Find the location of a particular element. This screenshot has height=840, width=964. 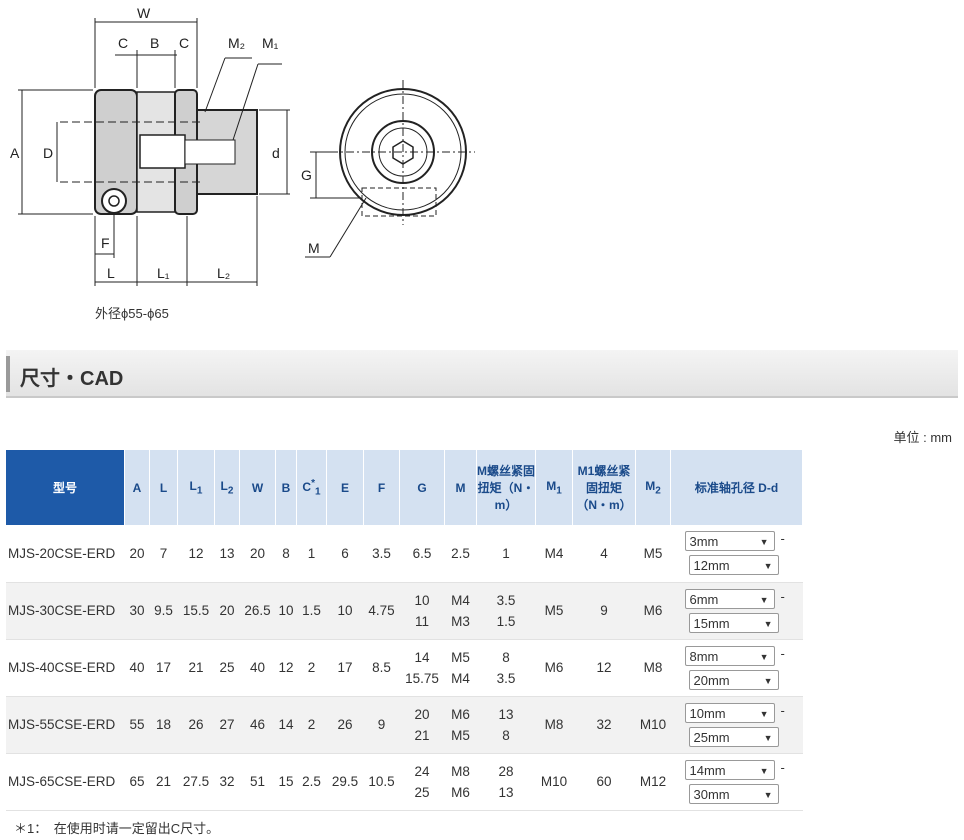

cell-W: 20 is located at coordinates (257, 554).